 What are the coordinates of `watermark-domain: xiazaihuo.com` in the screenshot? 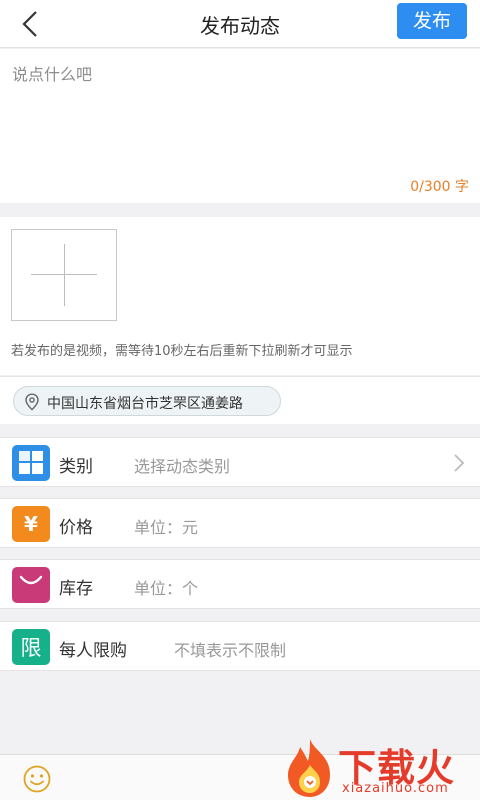 It's located at (395, 788).